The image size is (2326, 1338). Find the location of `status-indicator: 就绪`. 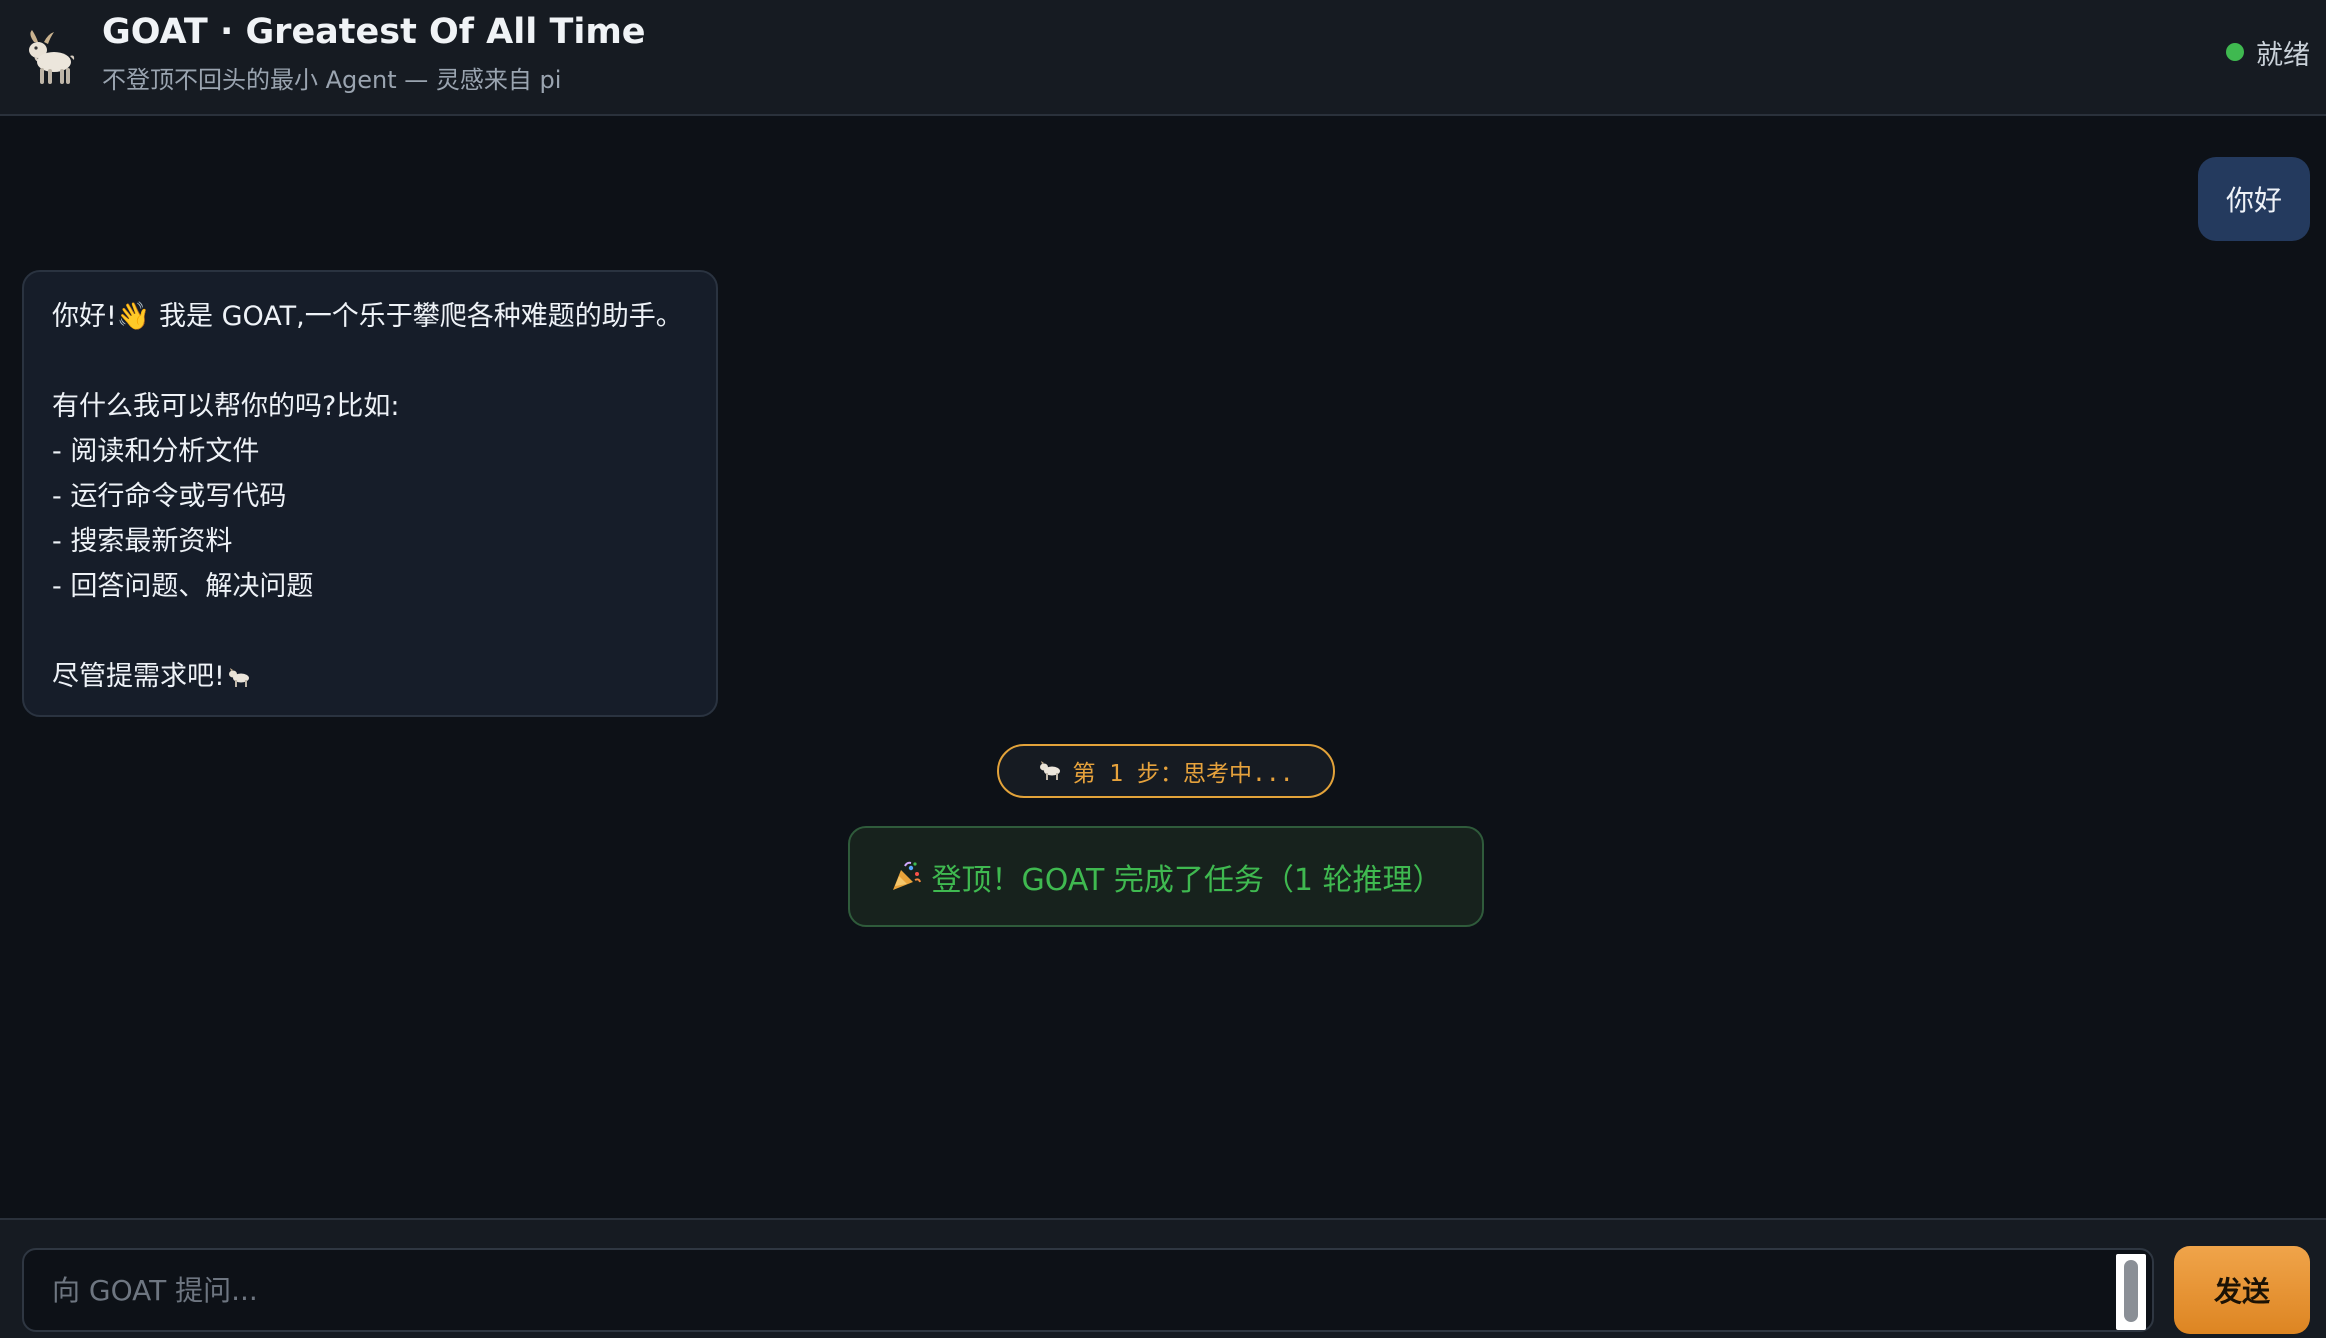

status-indicator: 就绪 is located at coordinates (2268, 52).